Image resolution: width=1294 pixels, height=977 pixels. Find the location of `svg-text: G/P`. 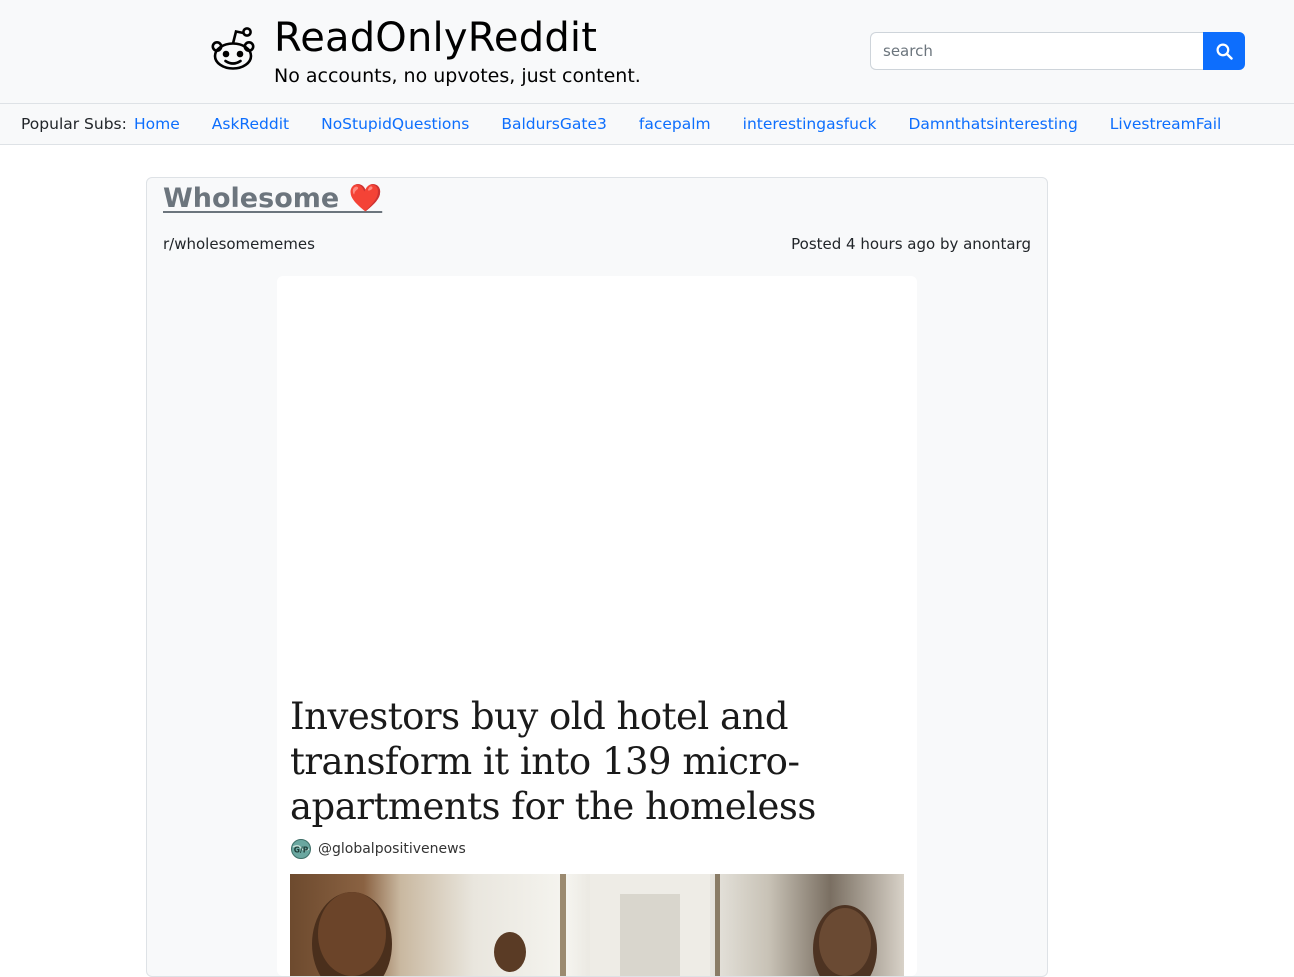

svg-text: G/P is located at coordinates (301, 850).